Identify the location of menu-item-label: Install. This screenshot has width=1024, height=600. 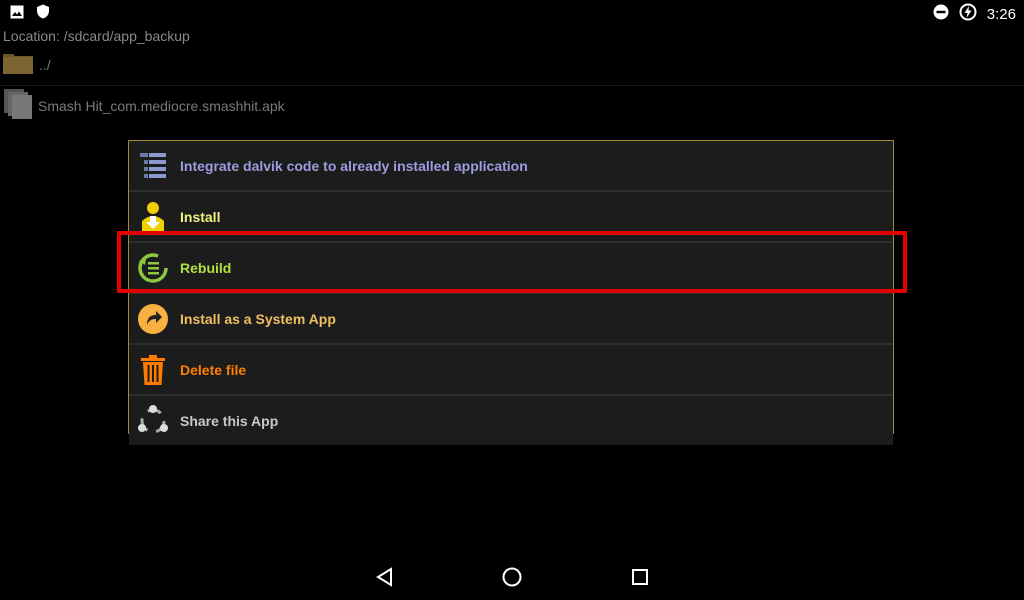
(200, 216).